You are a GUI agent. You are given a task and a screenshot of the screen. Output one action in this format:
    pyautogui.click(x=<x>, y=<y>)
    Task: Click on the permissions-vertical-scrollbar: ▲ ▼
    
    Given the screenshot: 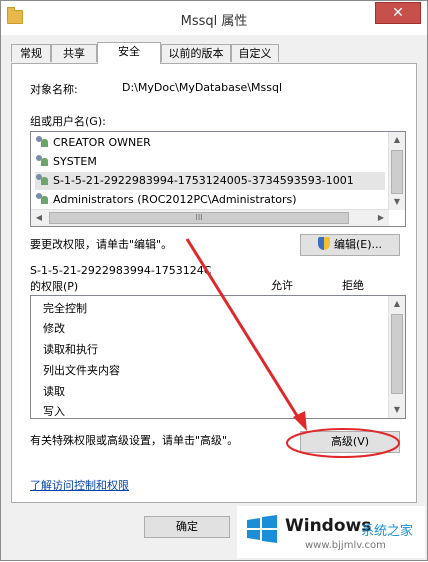 What is the action you would take?
    pyautogui.click(x=396, y=357)
    